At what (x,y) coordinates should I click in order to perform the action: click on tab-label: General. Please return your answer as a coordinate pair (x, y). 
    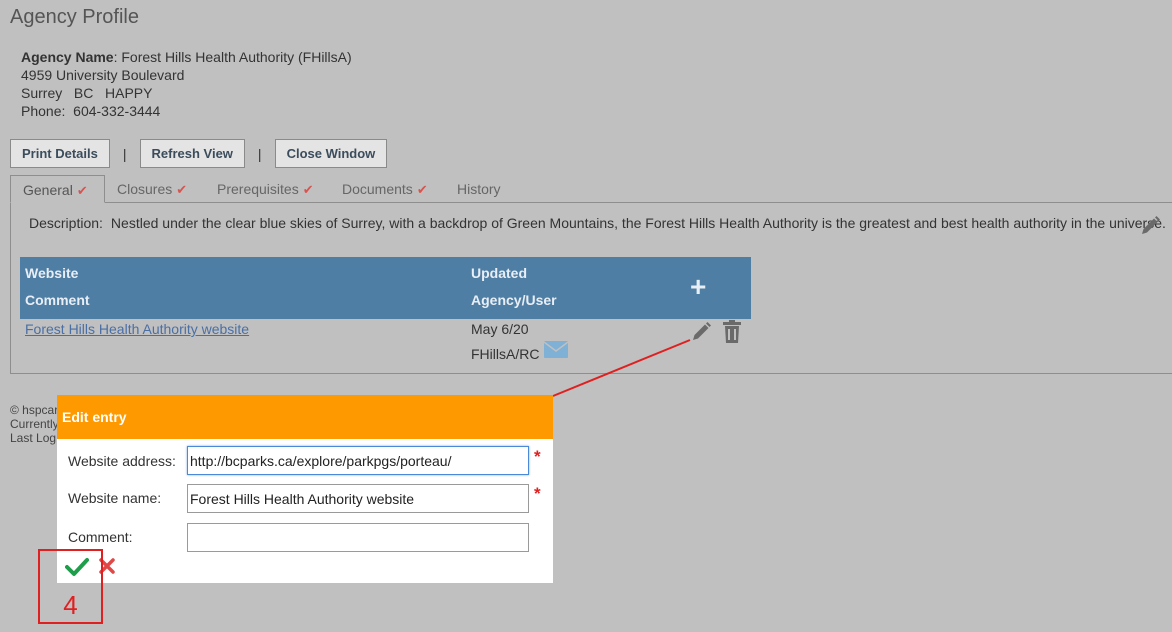
    Looking at the image, I should click on (48, 190).